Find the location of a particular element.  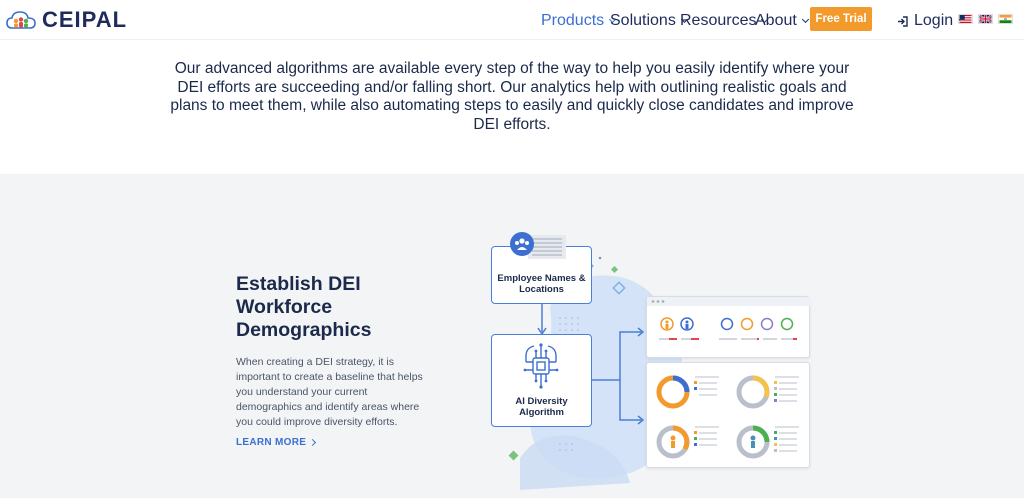

learn-more-label: LEARN MORE is located at coordinates (271, 442).